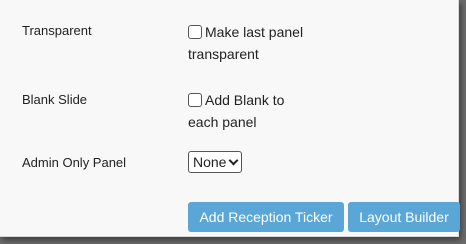  What do you see at coordinates (245, 43) in the screenshot?
I see `transparent-checkbox-group: Make last panel transparent` at bounding box center [245, 43].